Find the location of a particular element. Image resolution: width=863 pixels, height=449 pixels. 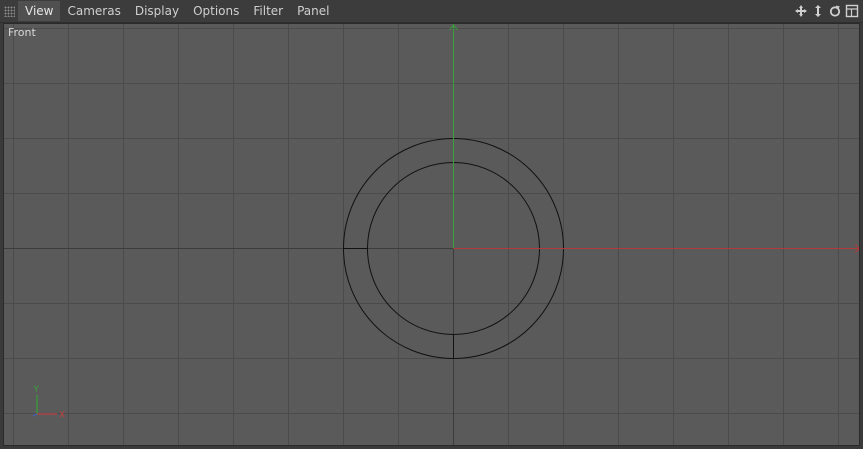

move-icon is located at coordinates (801, 11).